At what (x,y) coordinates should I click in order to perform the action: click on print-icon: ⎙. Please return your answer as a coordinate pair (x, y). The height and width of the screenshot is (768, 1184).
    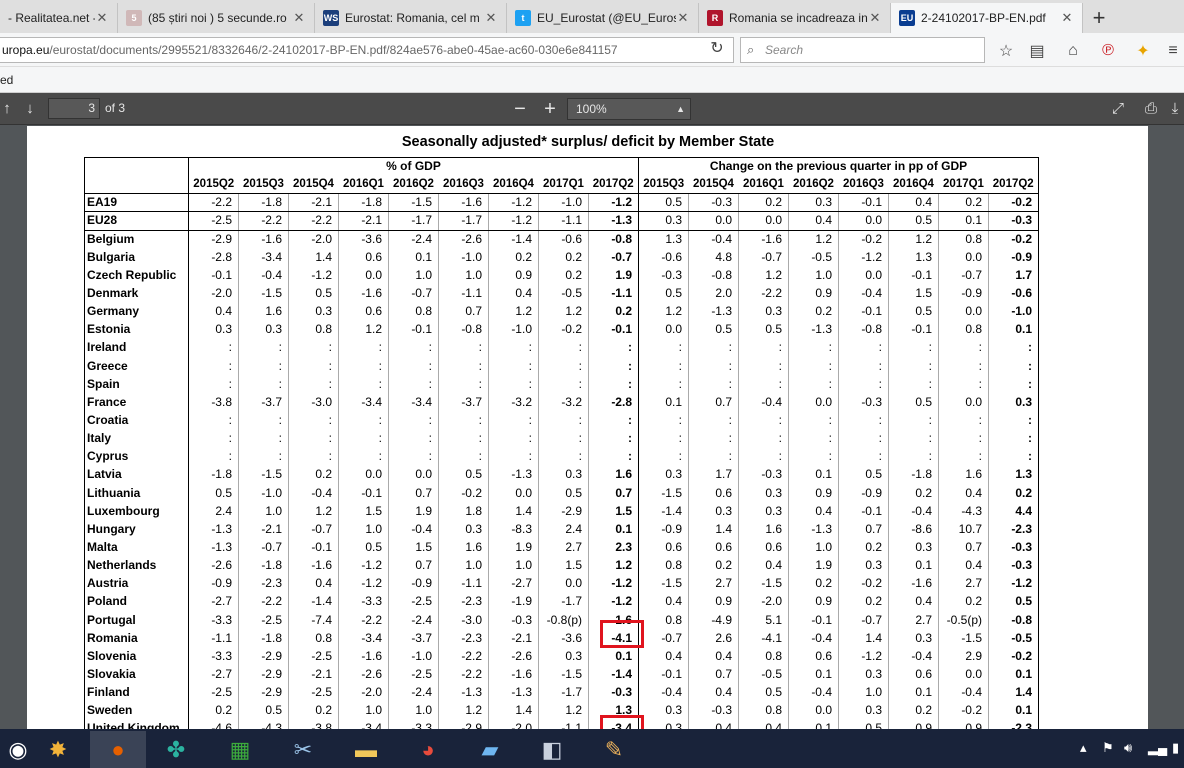
    Looking at the image, I should click on (1151, 109).